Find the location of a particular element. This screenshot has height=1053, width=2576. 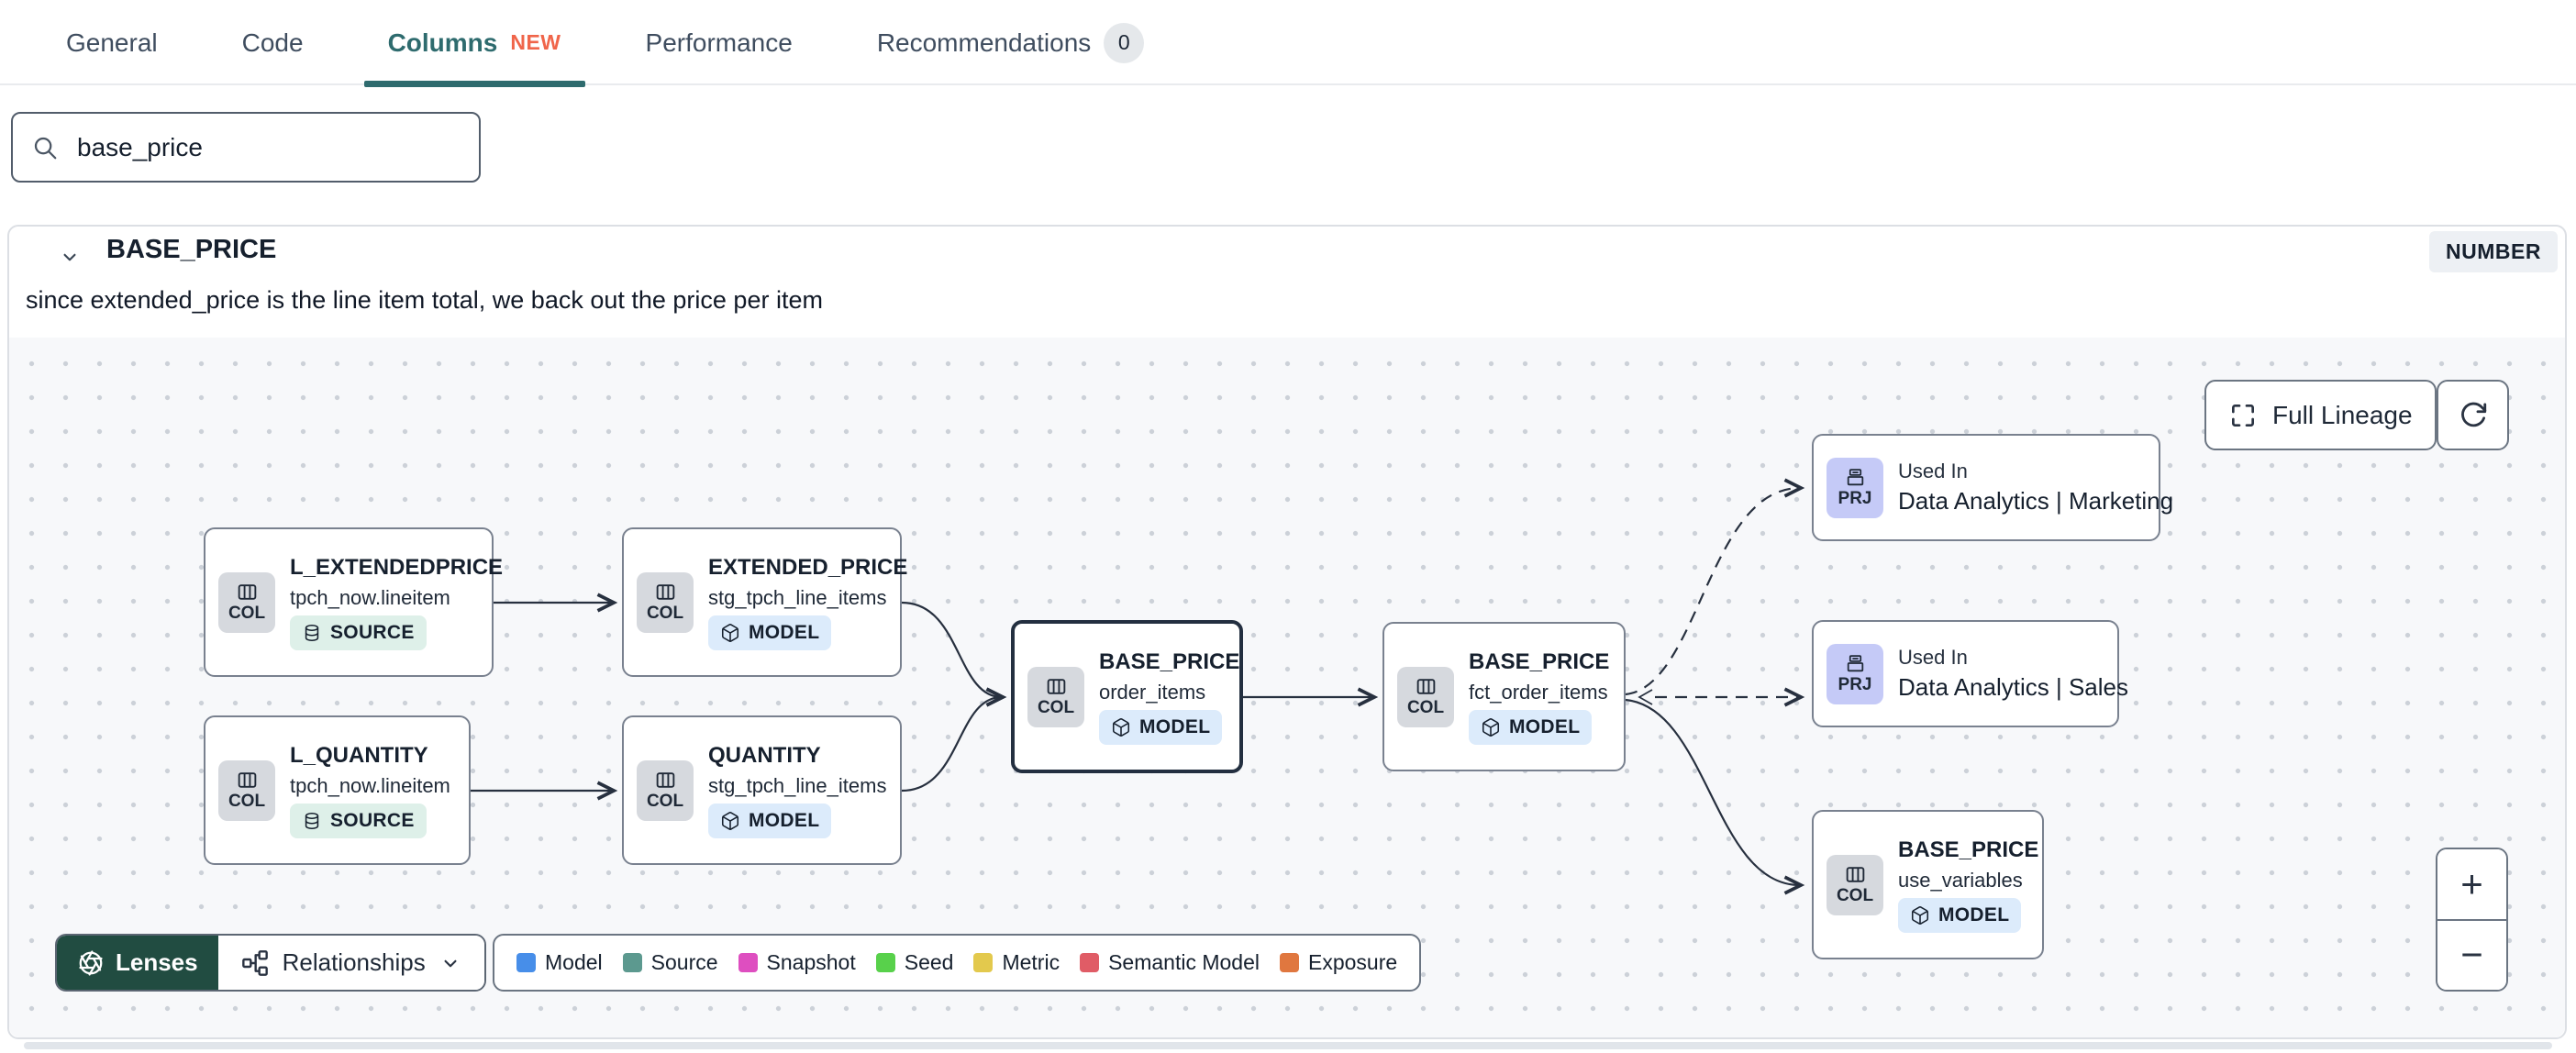

zoom-control: + − is located at coordinates (2472, 920).